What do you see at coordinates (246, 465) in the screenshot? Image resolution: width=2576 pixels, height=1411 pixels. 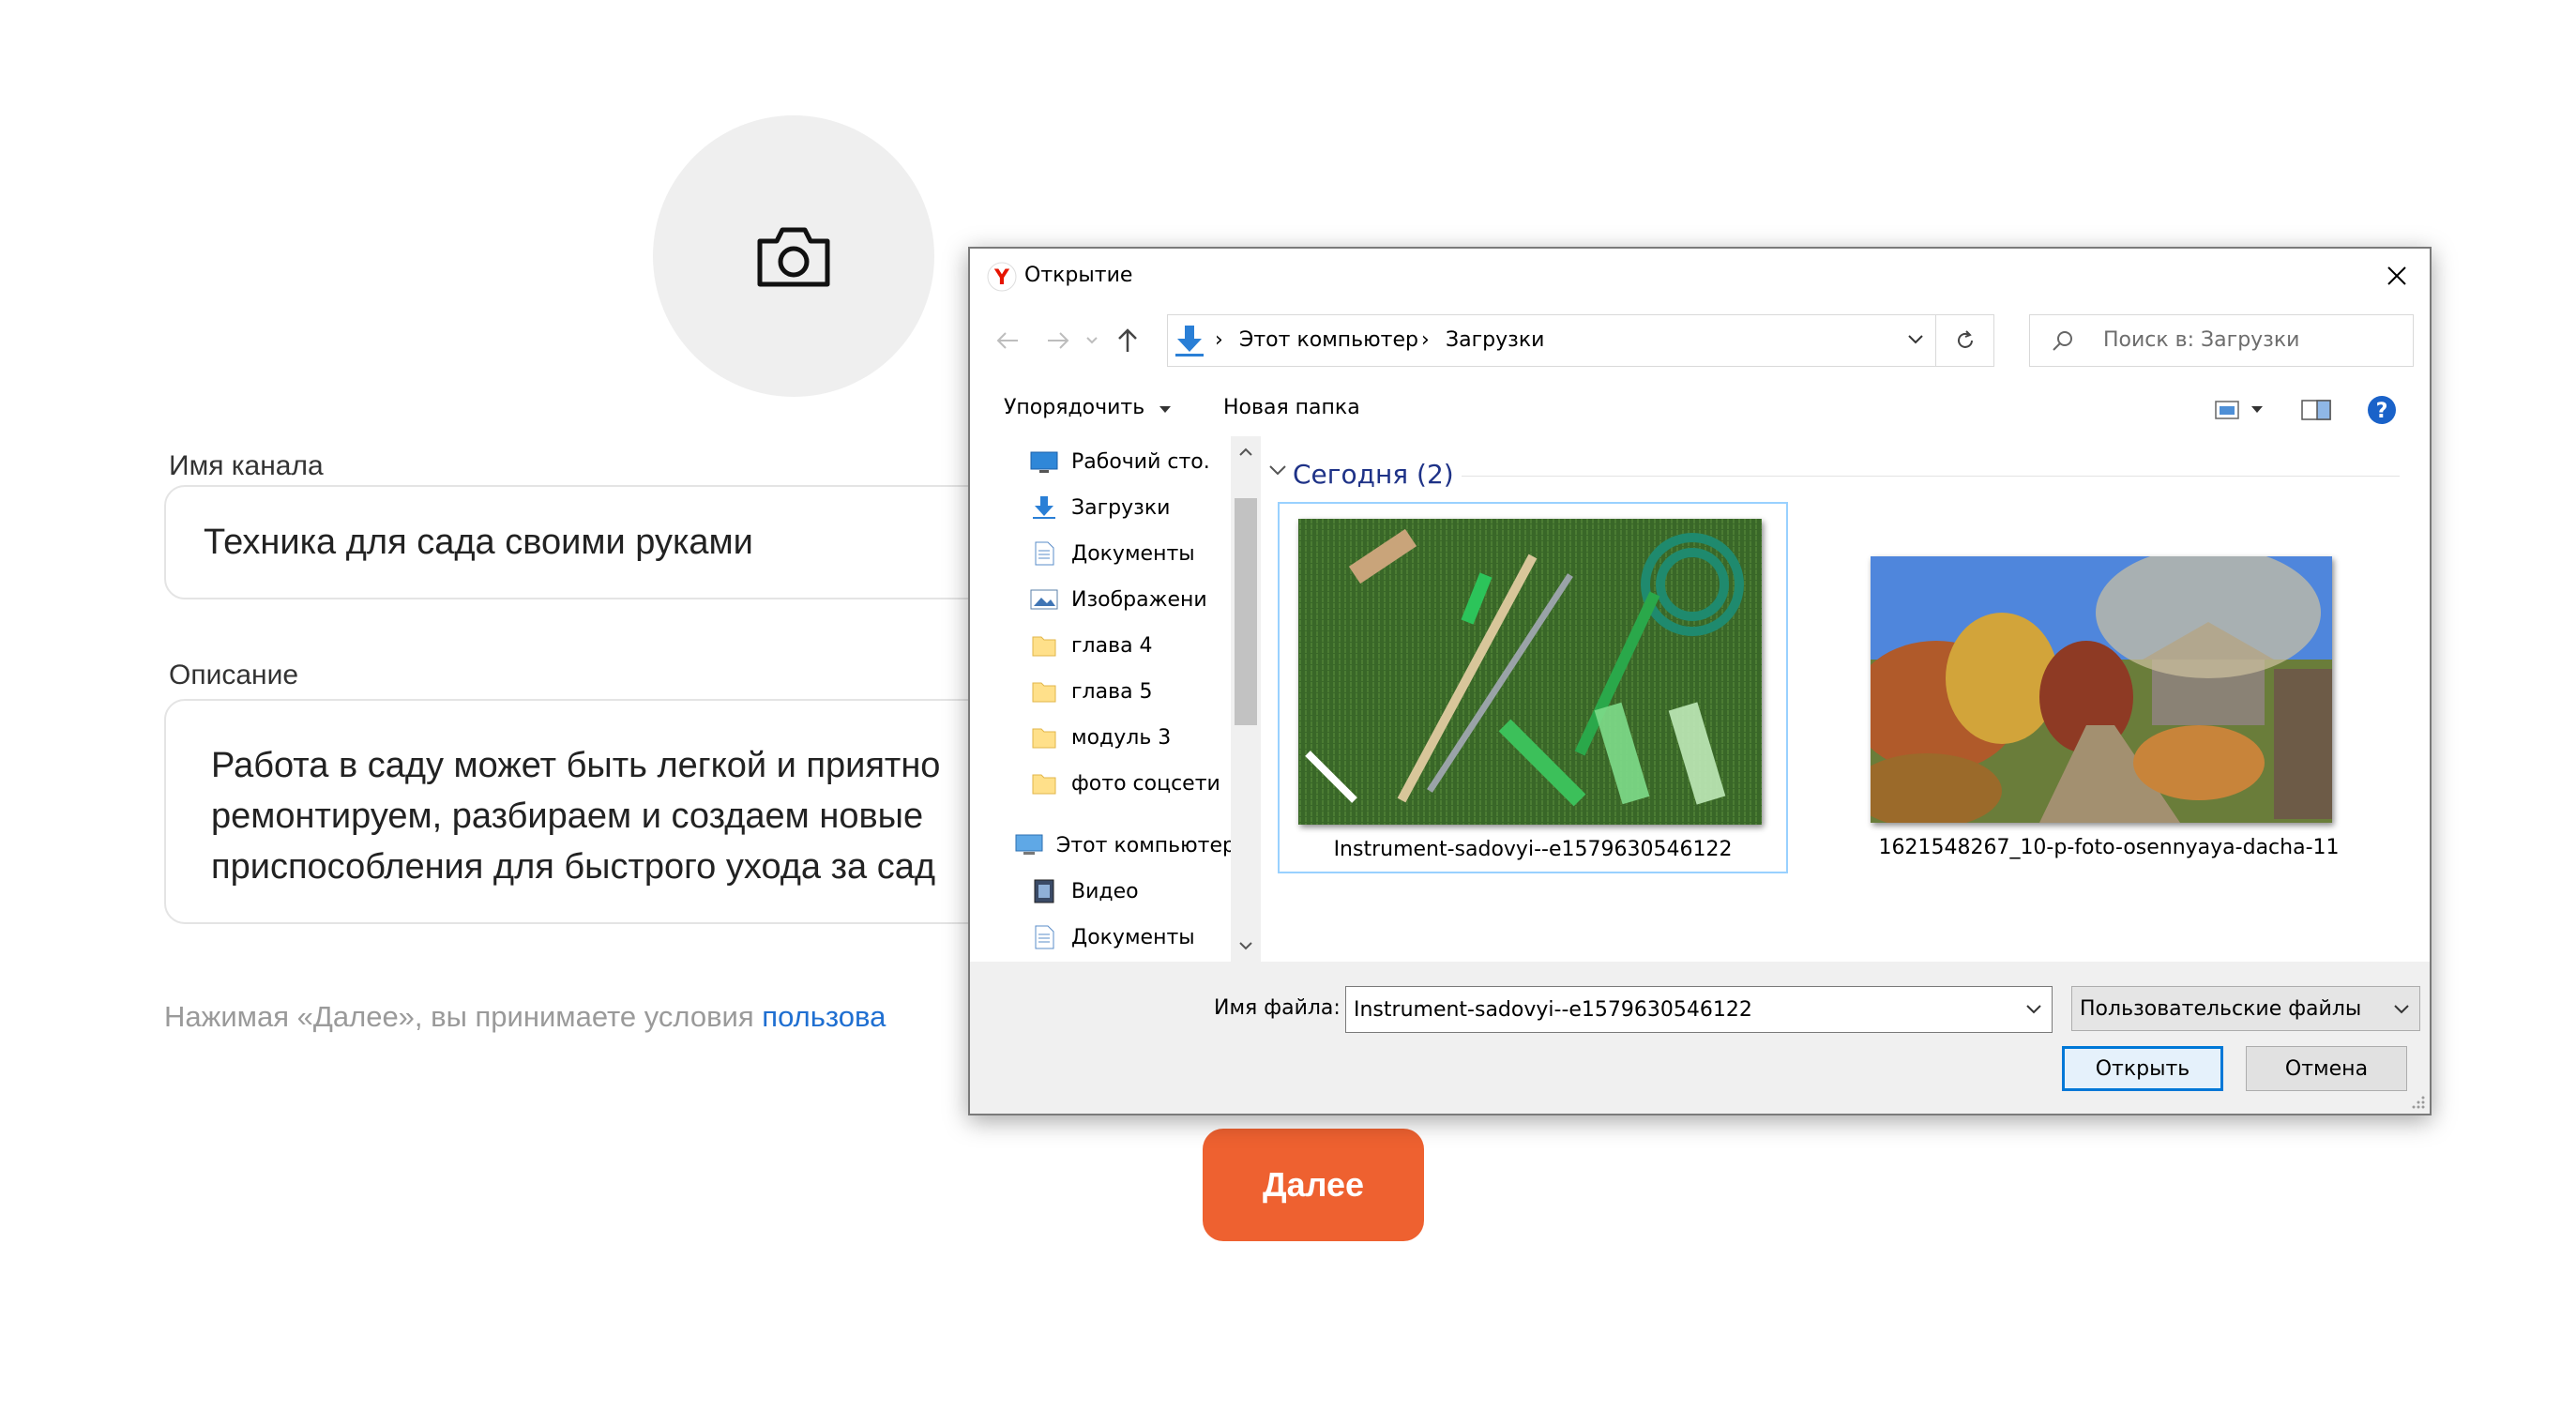 I see `channel-name-label: Имя канала` at bounding box center [246, 465].